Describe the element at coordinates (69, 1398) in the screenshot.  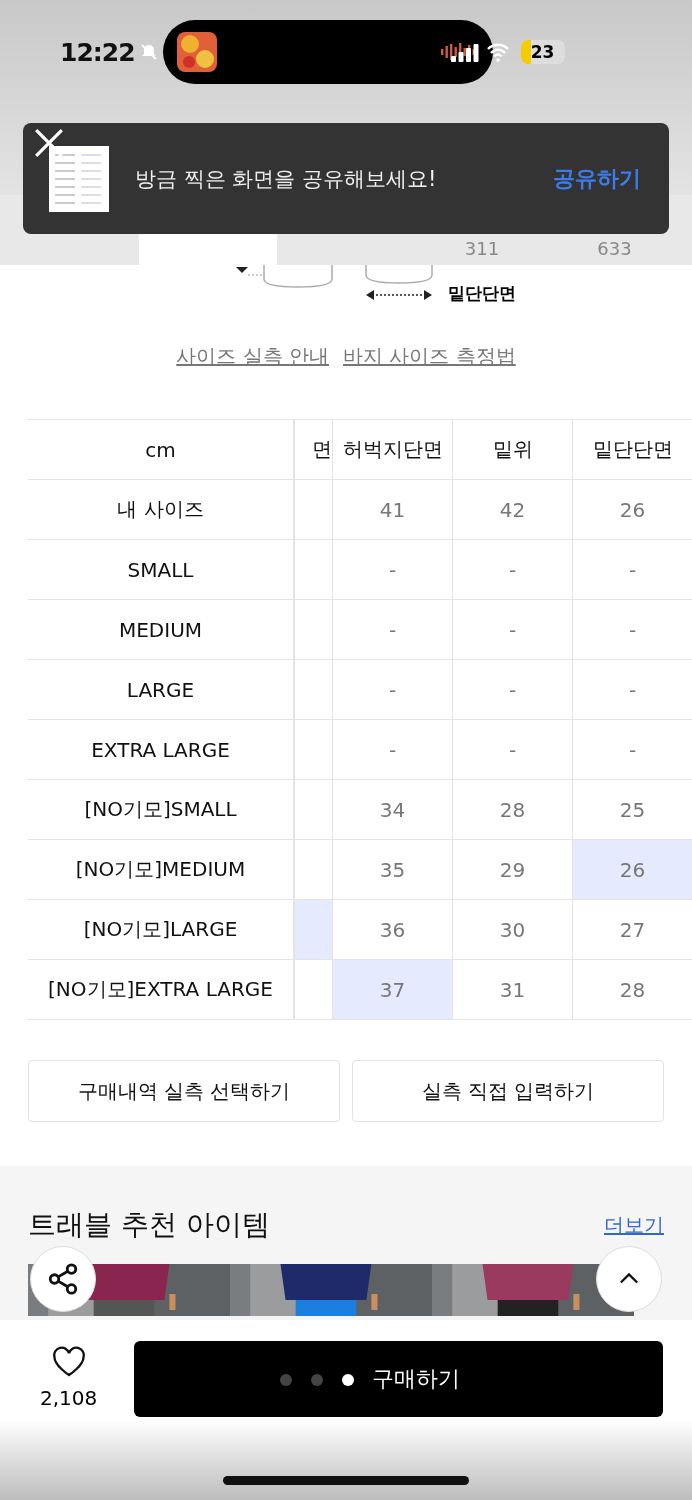
I see `like-count: 2,108` at that location.